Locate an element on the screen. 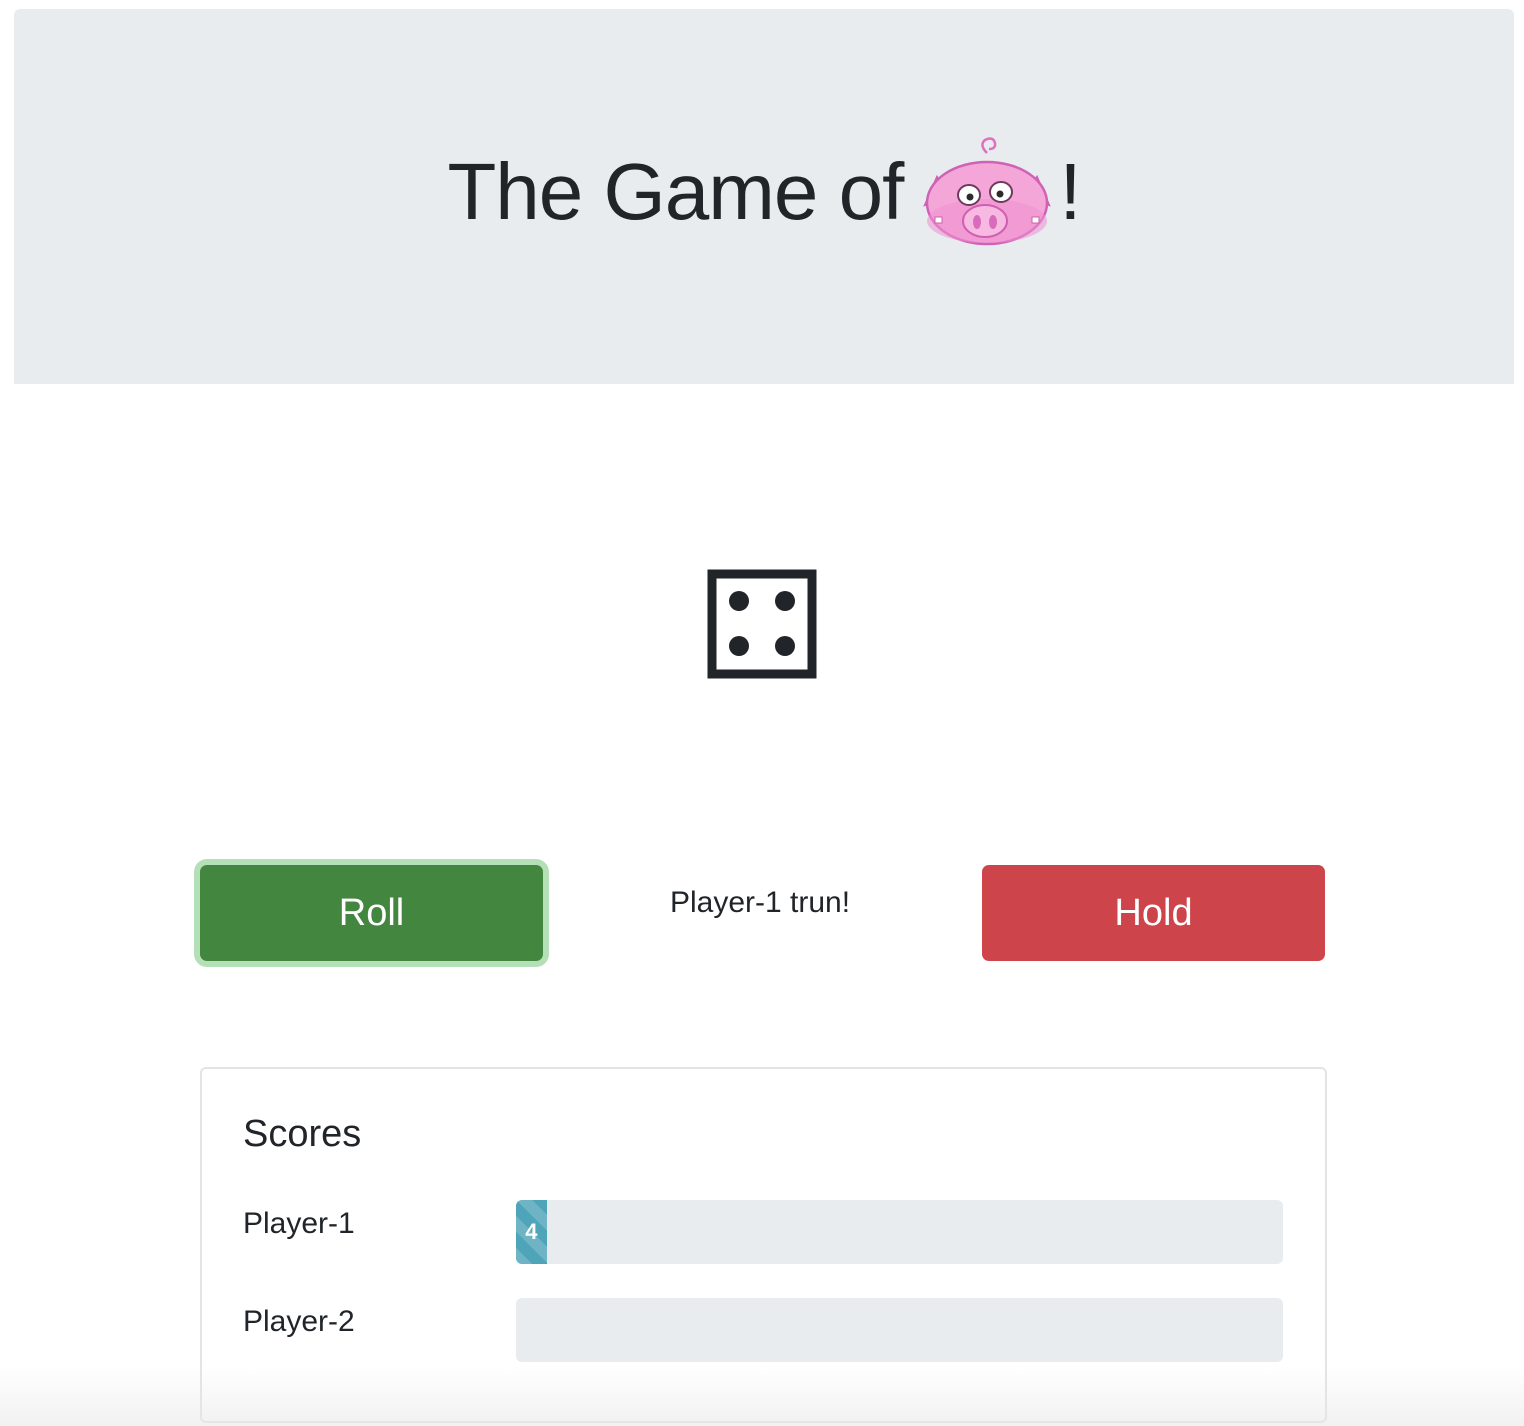 The width and height of the screenshot is (1524, 1426). player-2-label: Player-2 is located at coordinates (299, 1321).